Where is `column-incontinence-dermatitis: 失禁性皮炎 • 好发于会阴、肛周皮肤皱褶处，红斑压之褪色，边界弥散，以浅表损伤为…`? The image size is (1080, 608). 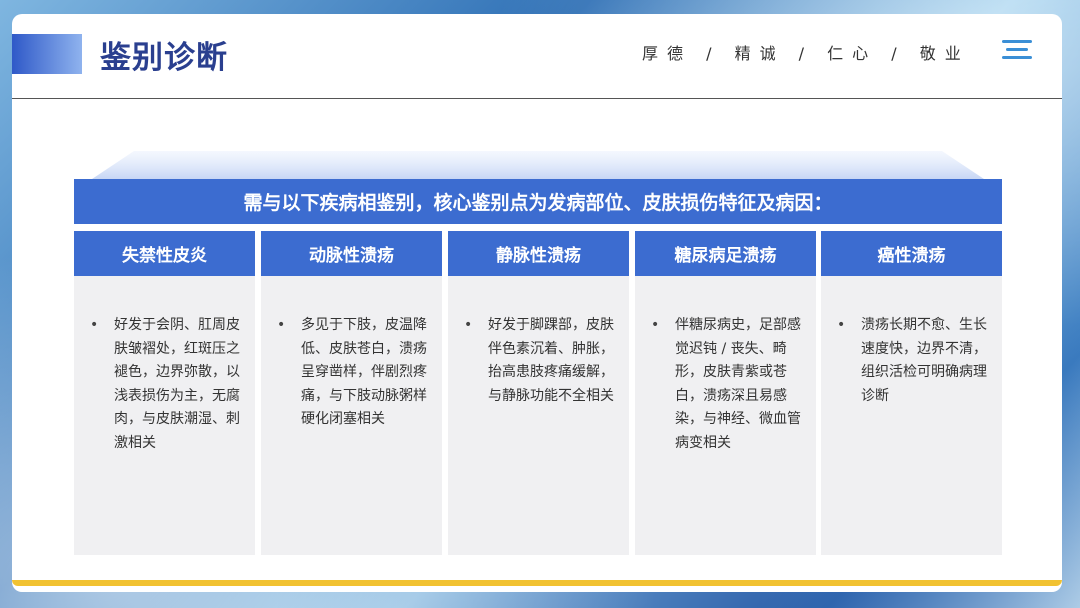 column-incontinence-dermatitis: 失禁性皮炎 • 好发于会阴、肛周皮肤皱褶处，红斑压之褪色，边界弥散，以浅表损伤为… is located at coordinates (164, 393).